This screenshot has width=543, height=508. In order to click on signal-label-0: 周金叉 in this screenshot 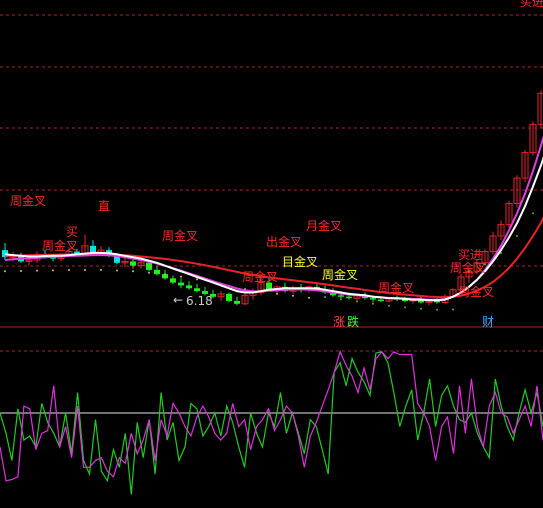, I will do `click(28, 200)`.